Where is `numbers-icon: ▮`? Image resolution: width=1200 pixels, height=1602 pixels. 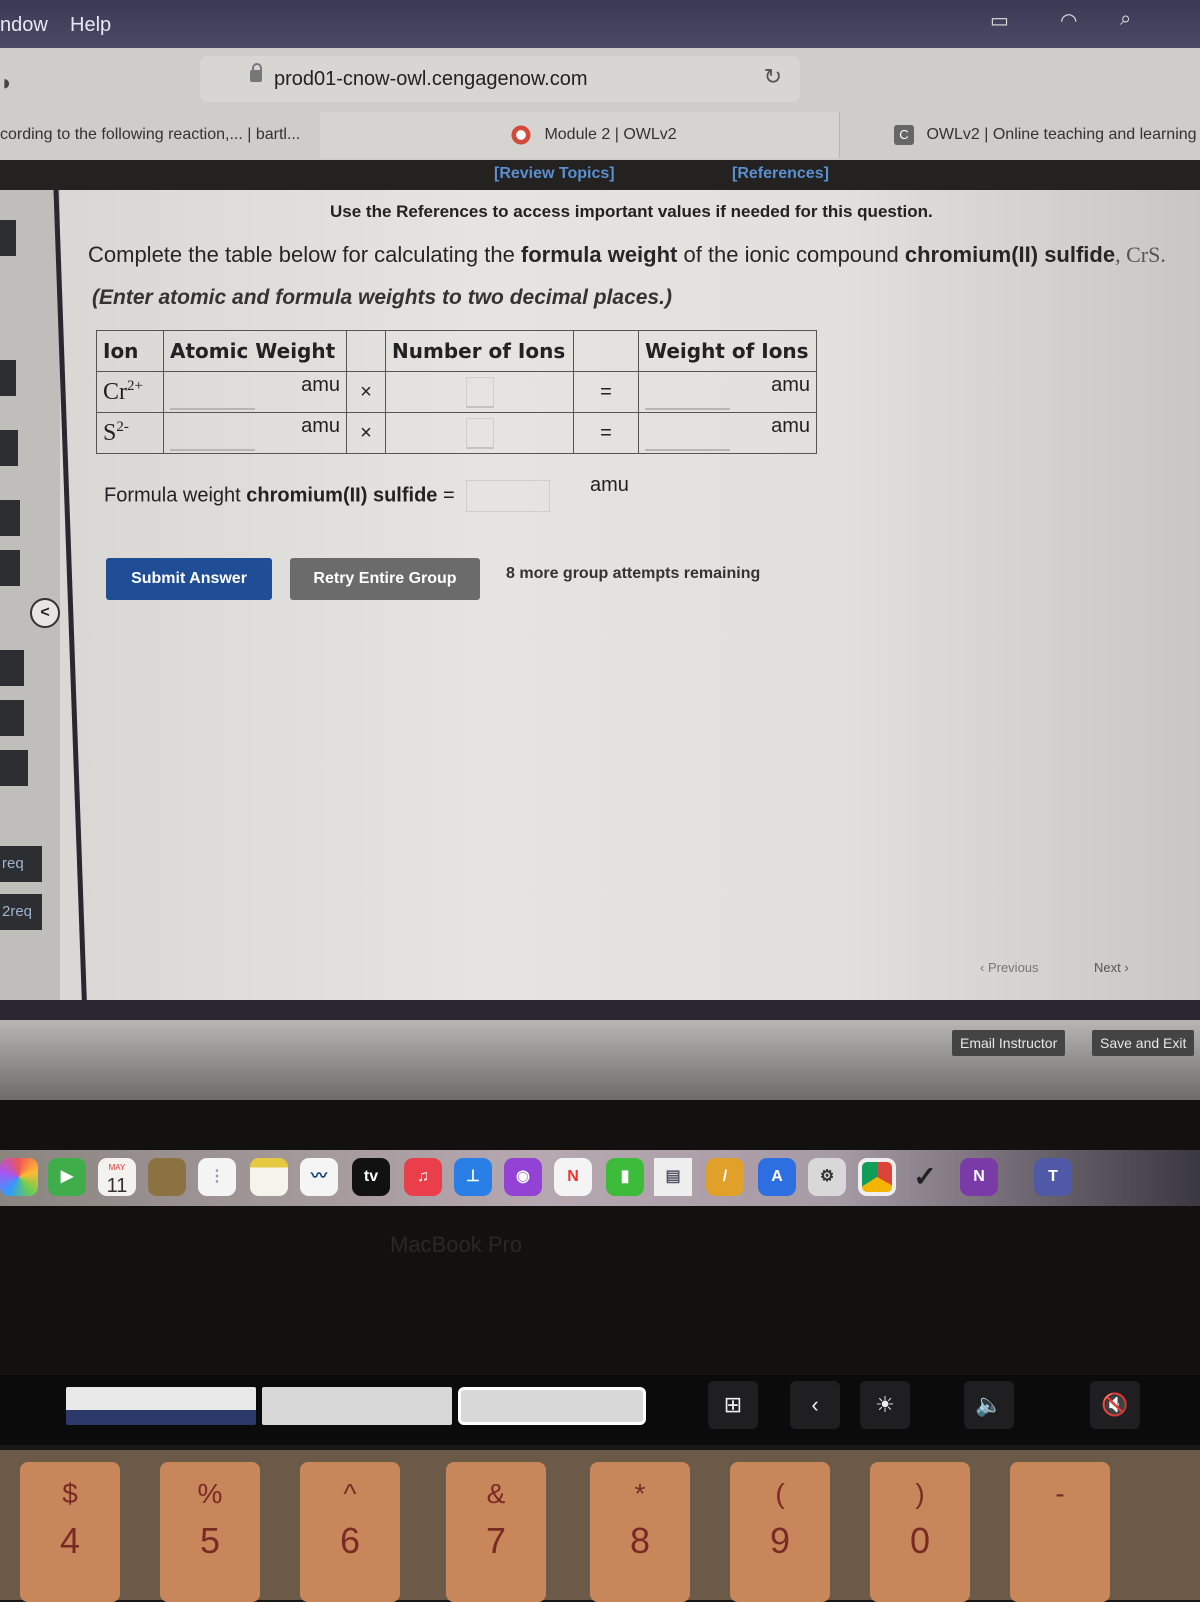
numbers-icon: ▮ is located at coordinates (625, 1177).